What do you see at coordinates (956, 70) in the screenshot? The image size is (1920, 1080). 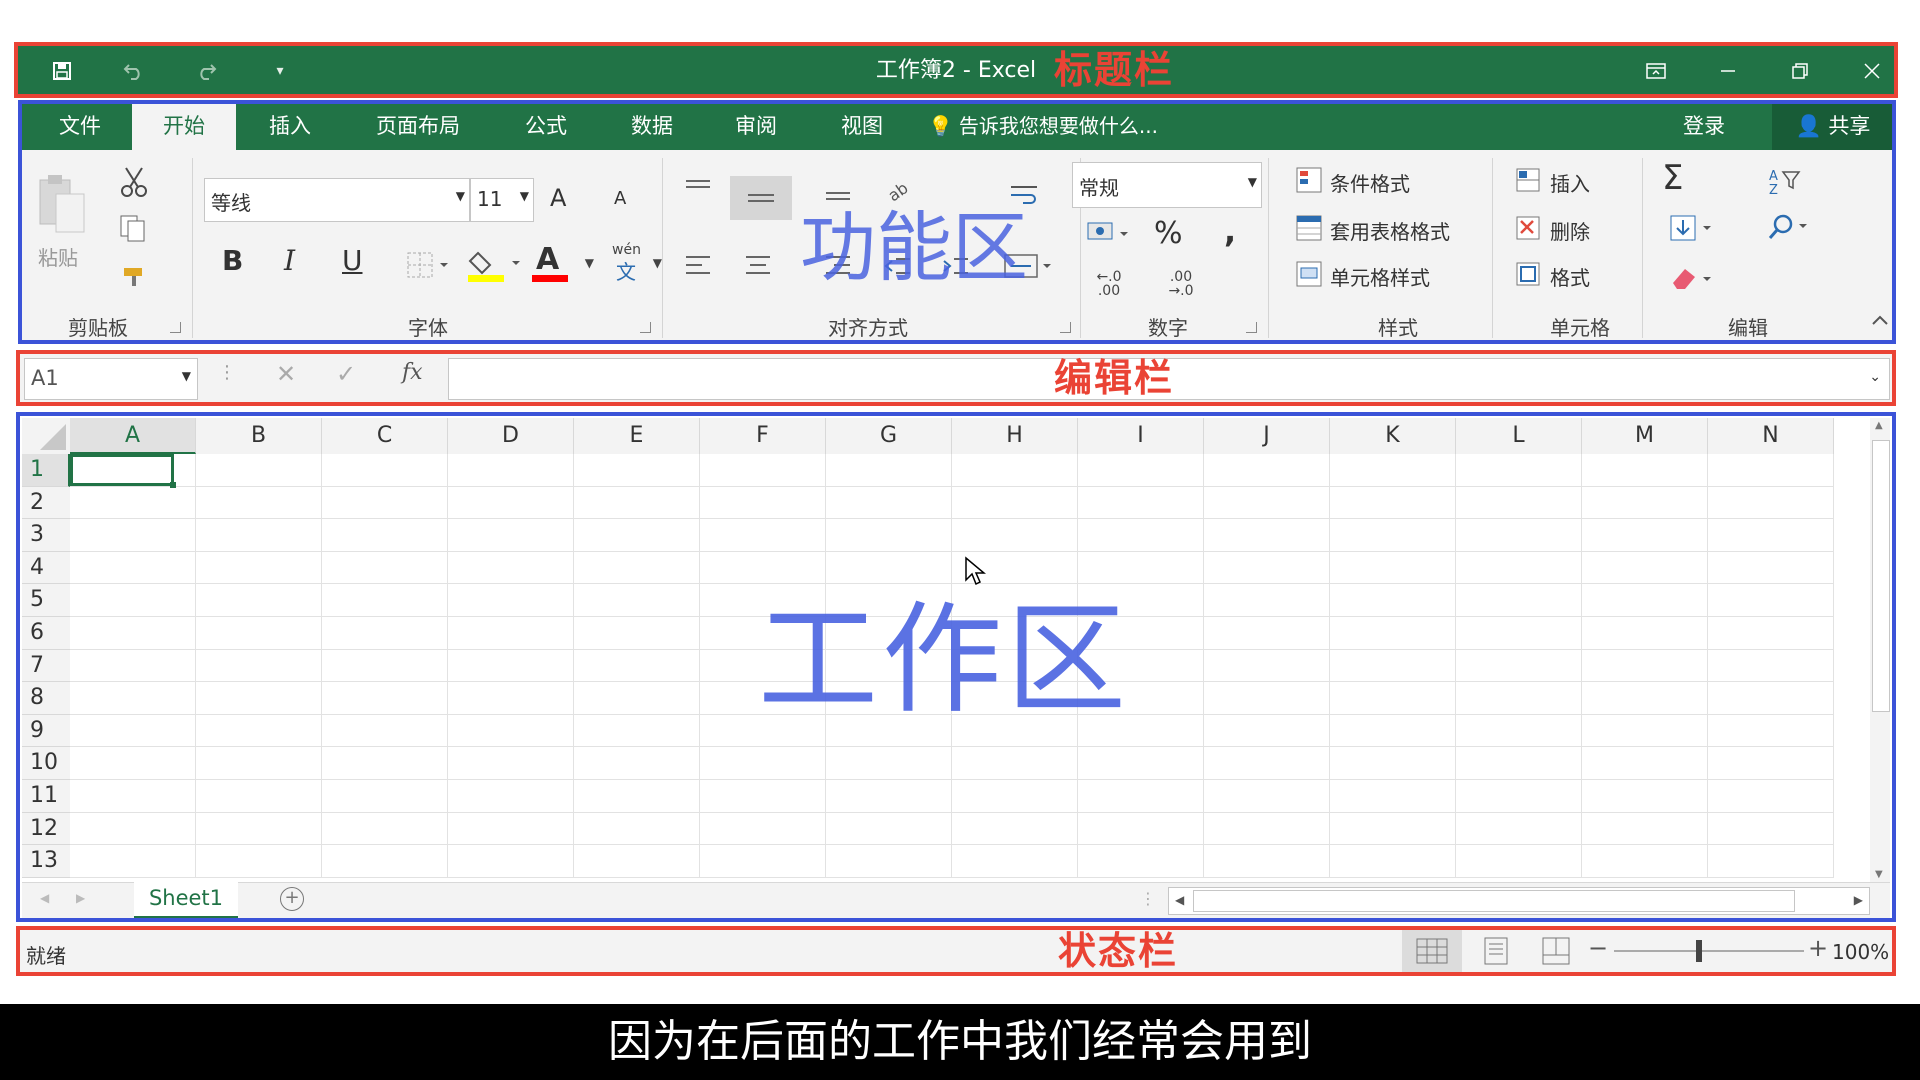 I see `title-bar-highlight-box` at bounding box center [956, 70].